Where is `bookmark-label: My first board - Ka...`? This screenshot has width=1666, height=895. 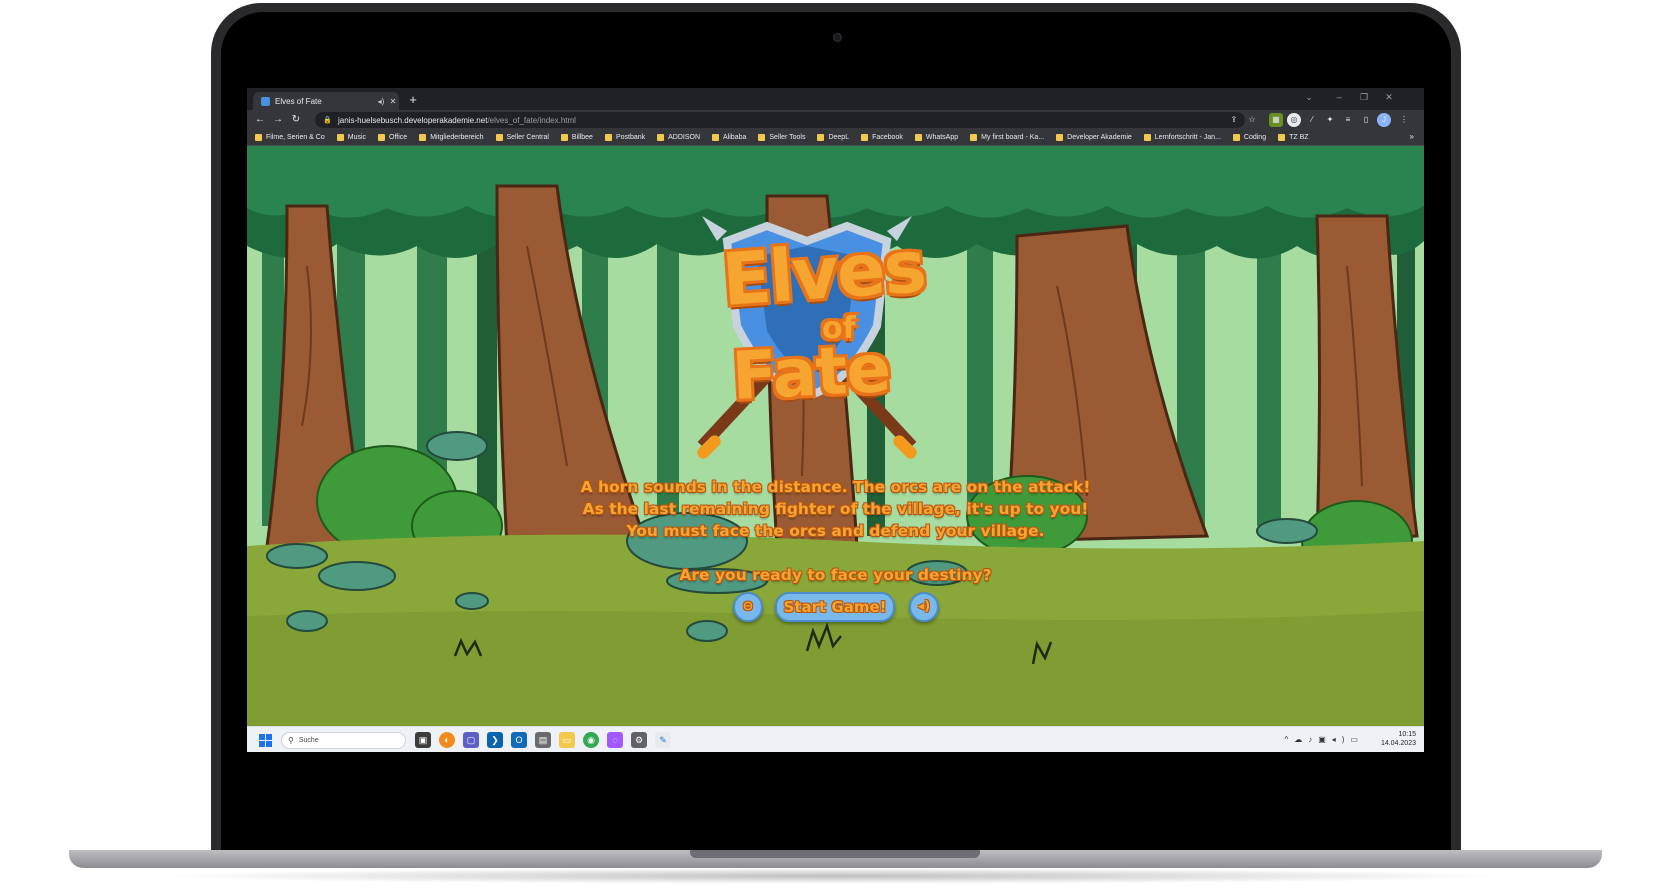 bookmark-label: My first board - Ka... is located at coordinates (1013, 137).